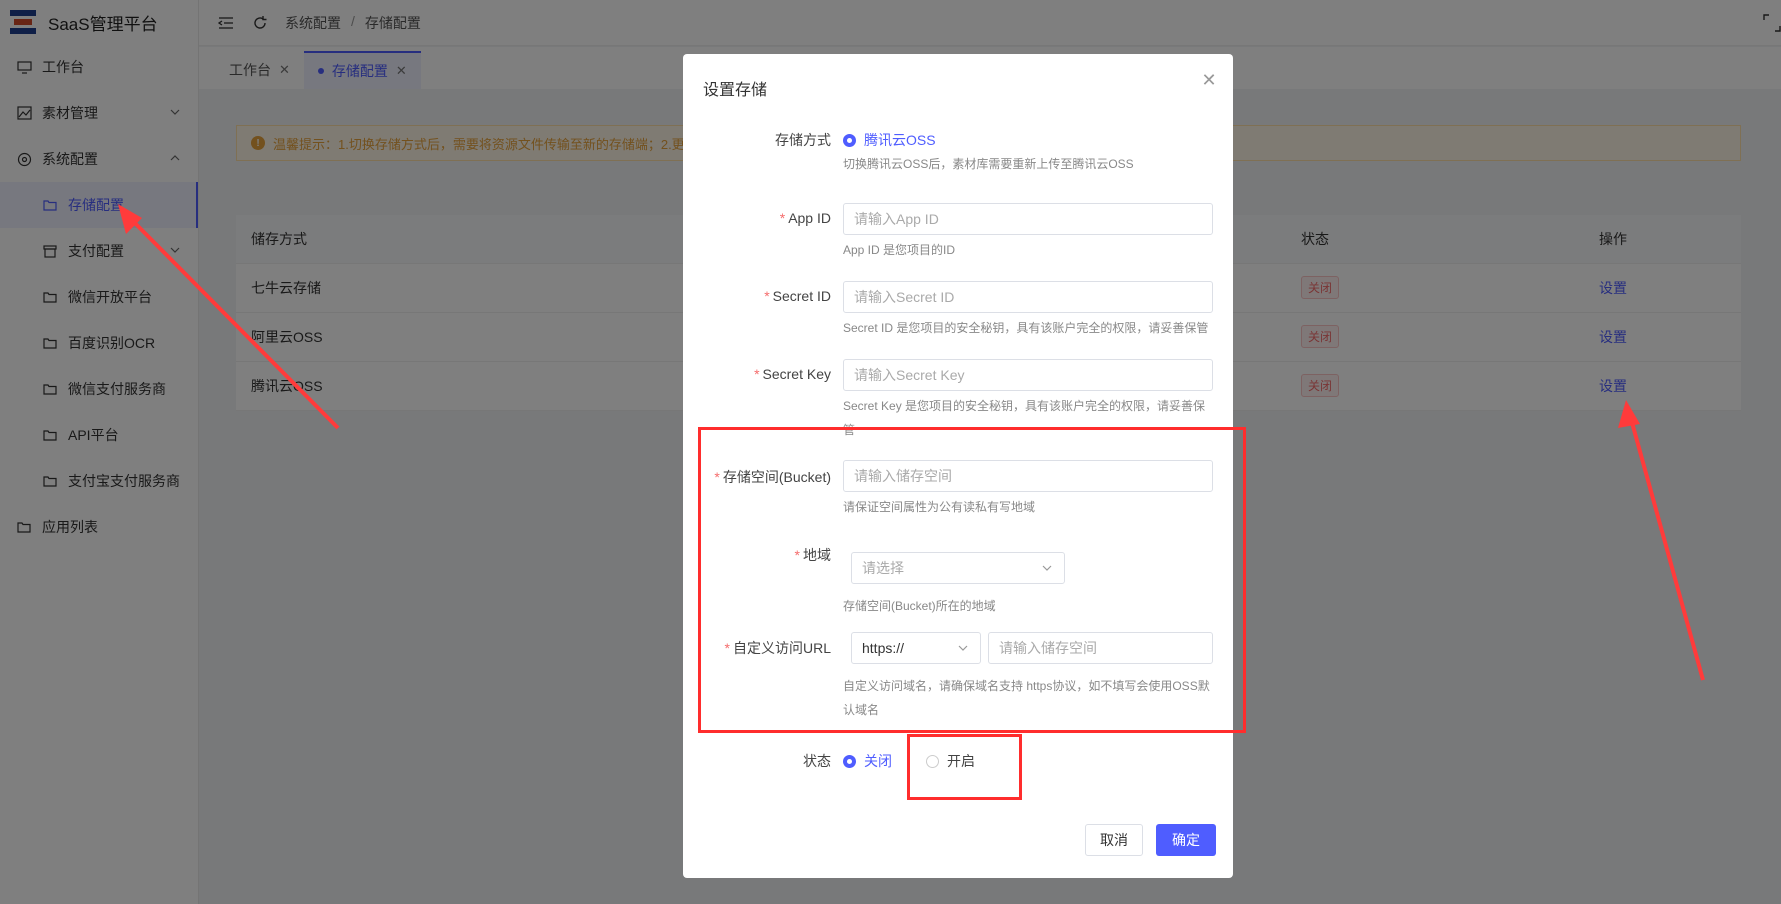 The width and height of the screenshot is (1781, 904). What do you see at coordinates (1209, 80) in the screenshot?
I see `close-icon: ✕` at bounding box center [1209, 80].